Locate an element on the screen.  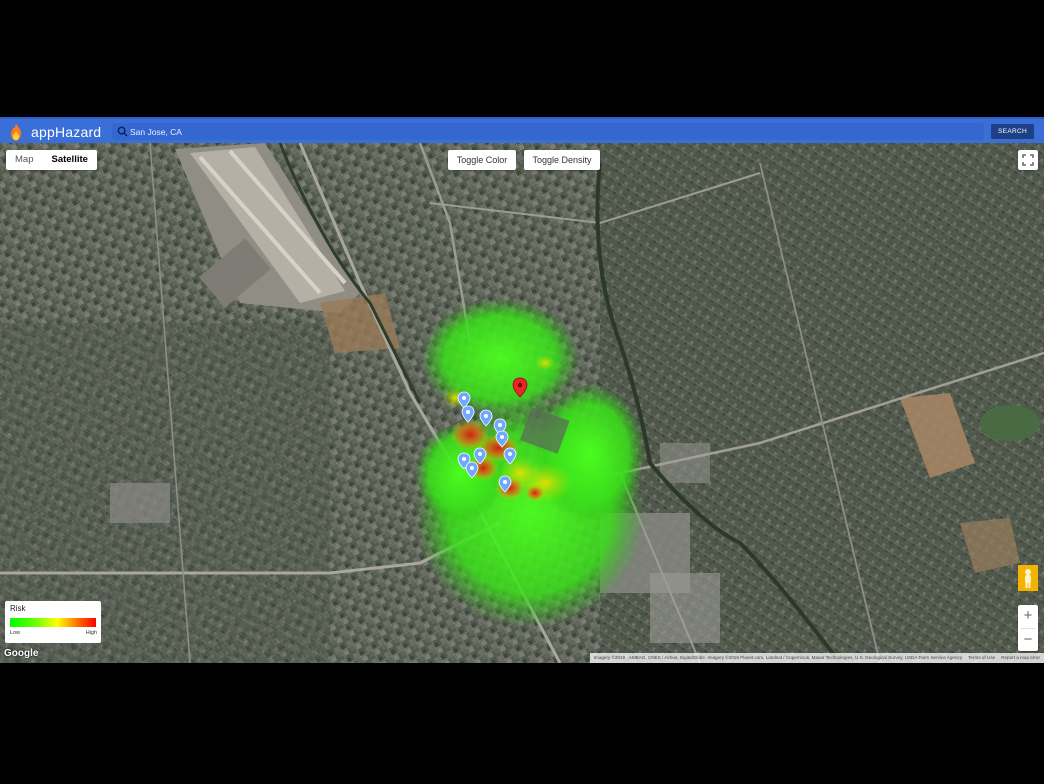
report-error-link: Report a map error is located at coordinates (1020, 658).